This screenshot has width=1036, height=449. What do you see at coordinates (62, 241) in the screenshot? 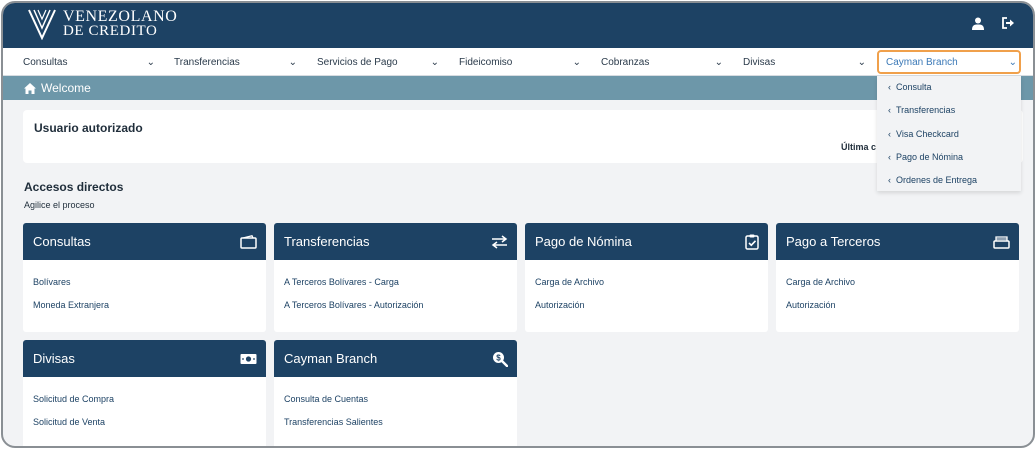
I see `card-title: Consultas` at bounding box center [62, 241].